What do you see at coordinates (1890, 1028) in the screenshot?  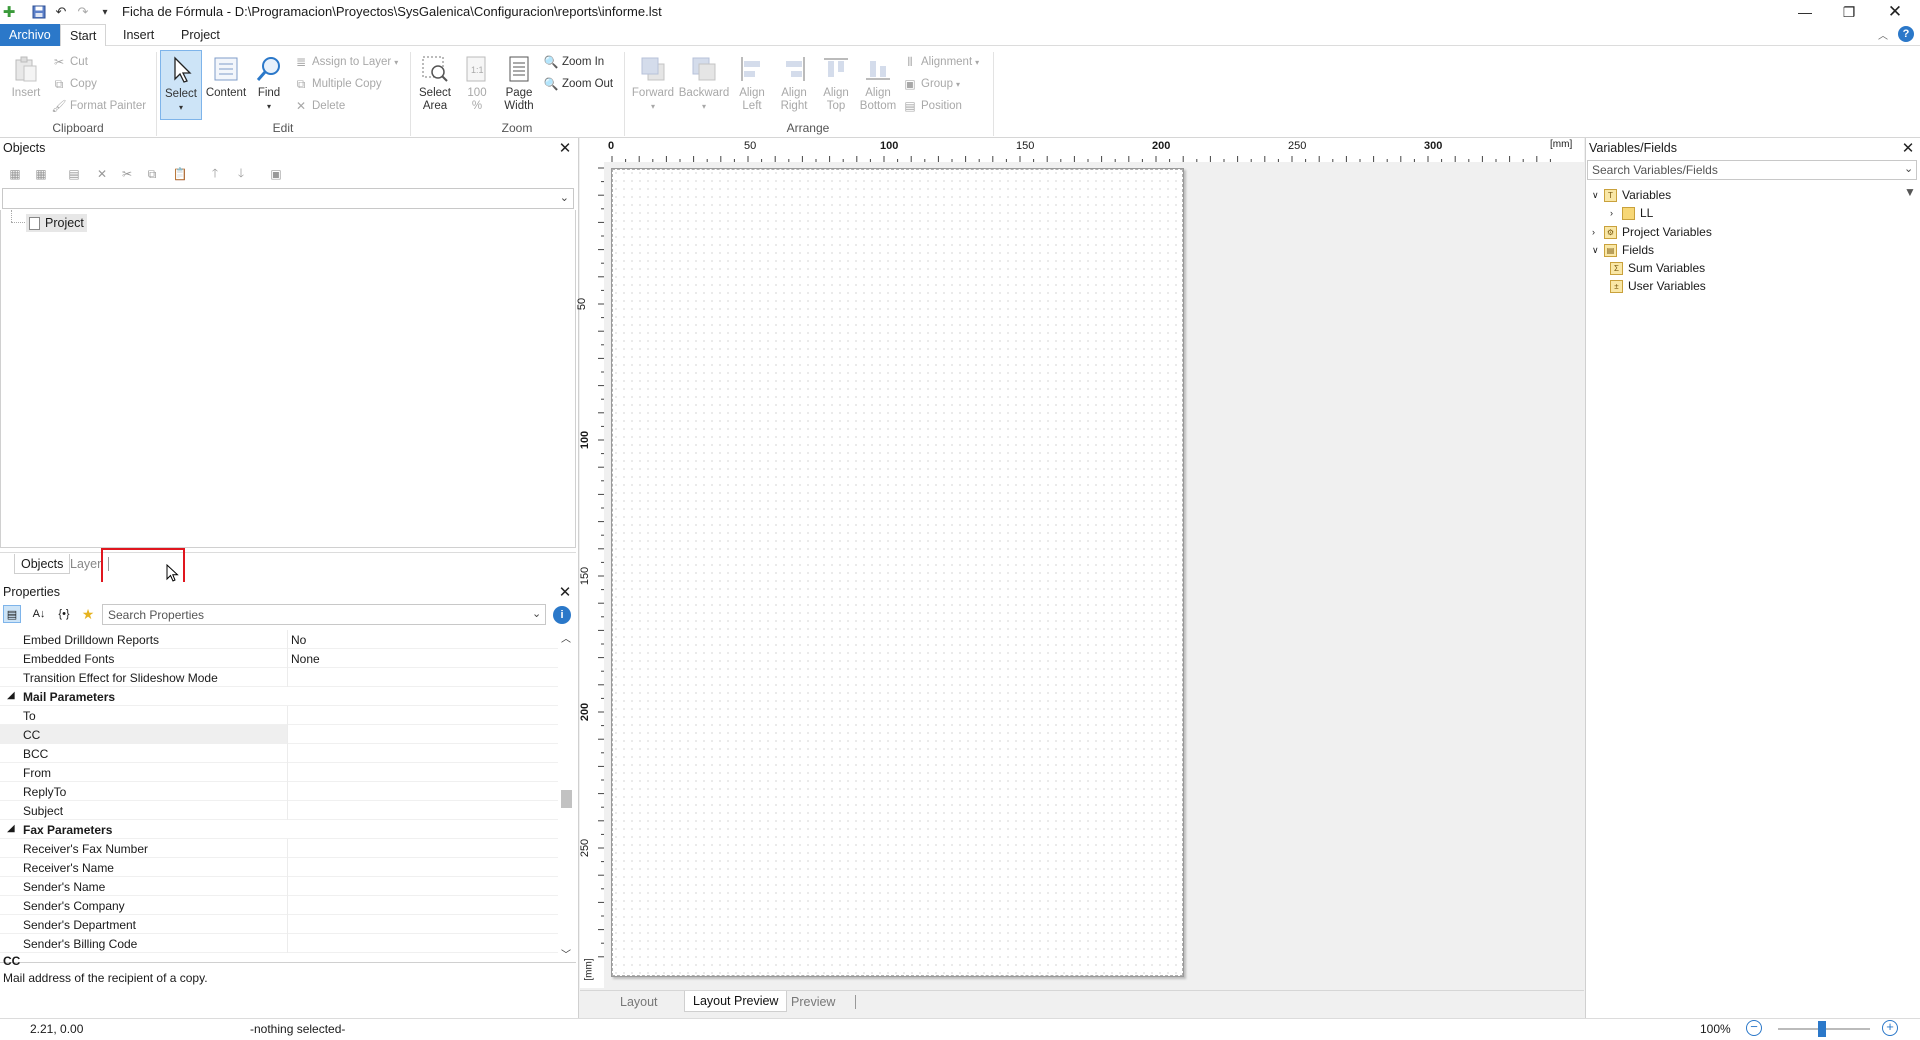 I see `zoom-in-icon: +` at bounding box center [1890, 1028].